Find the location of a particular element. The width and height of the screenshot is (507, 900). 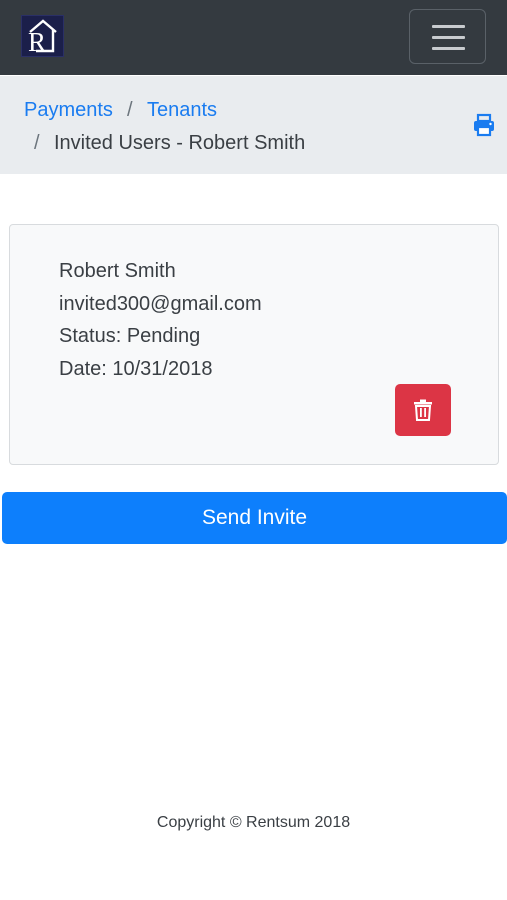

breadcrumb-payments-link: Payments is located at coordinates (68, 110).